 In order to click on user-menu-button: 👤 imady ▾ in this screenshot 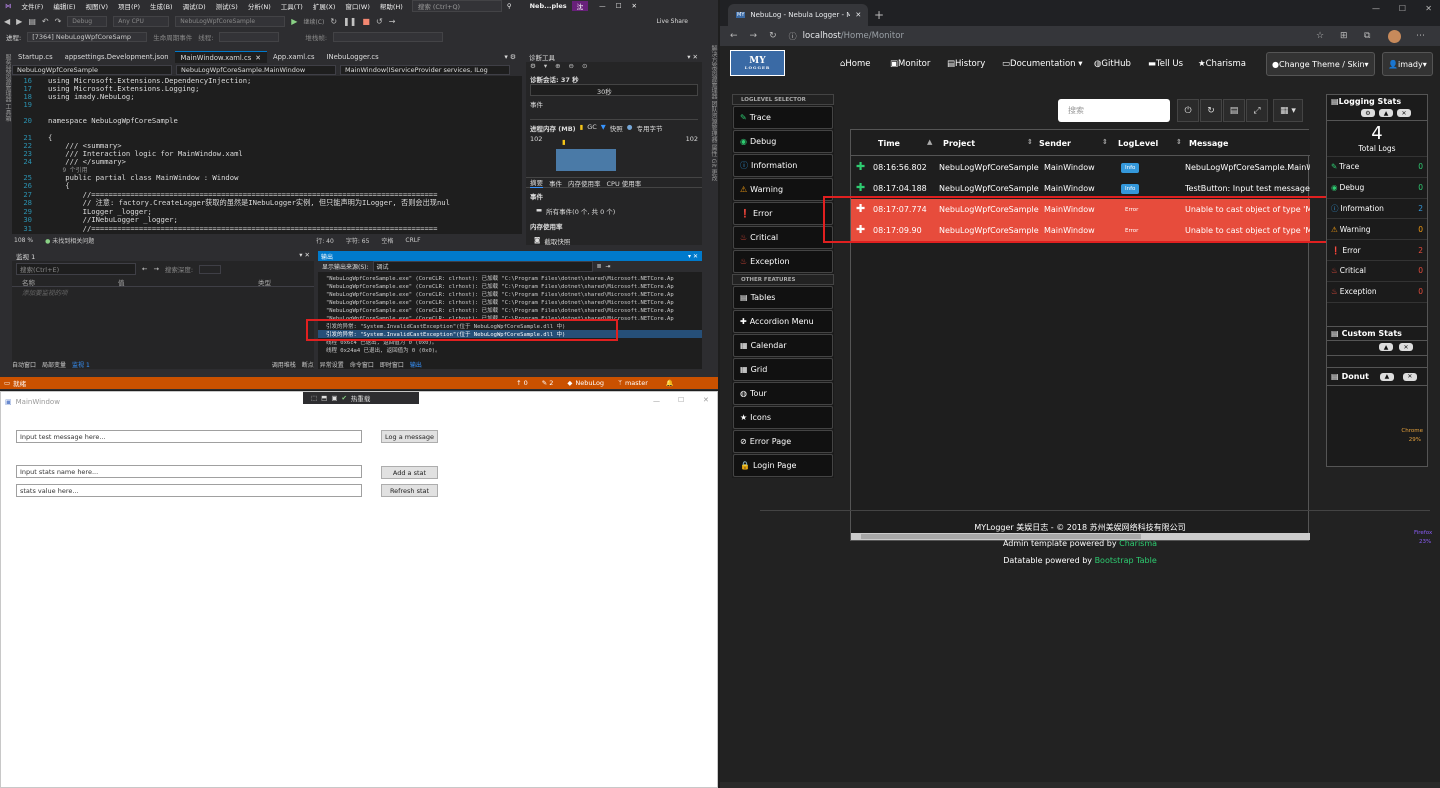, I will do `click(1407, 64)`.